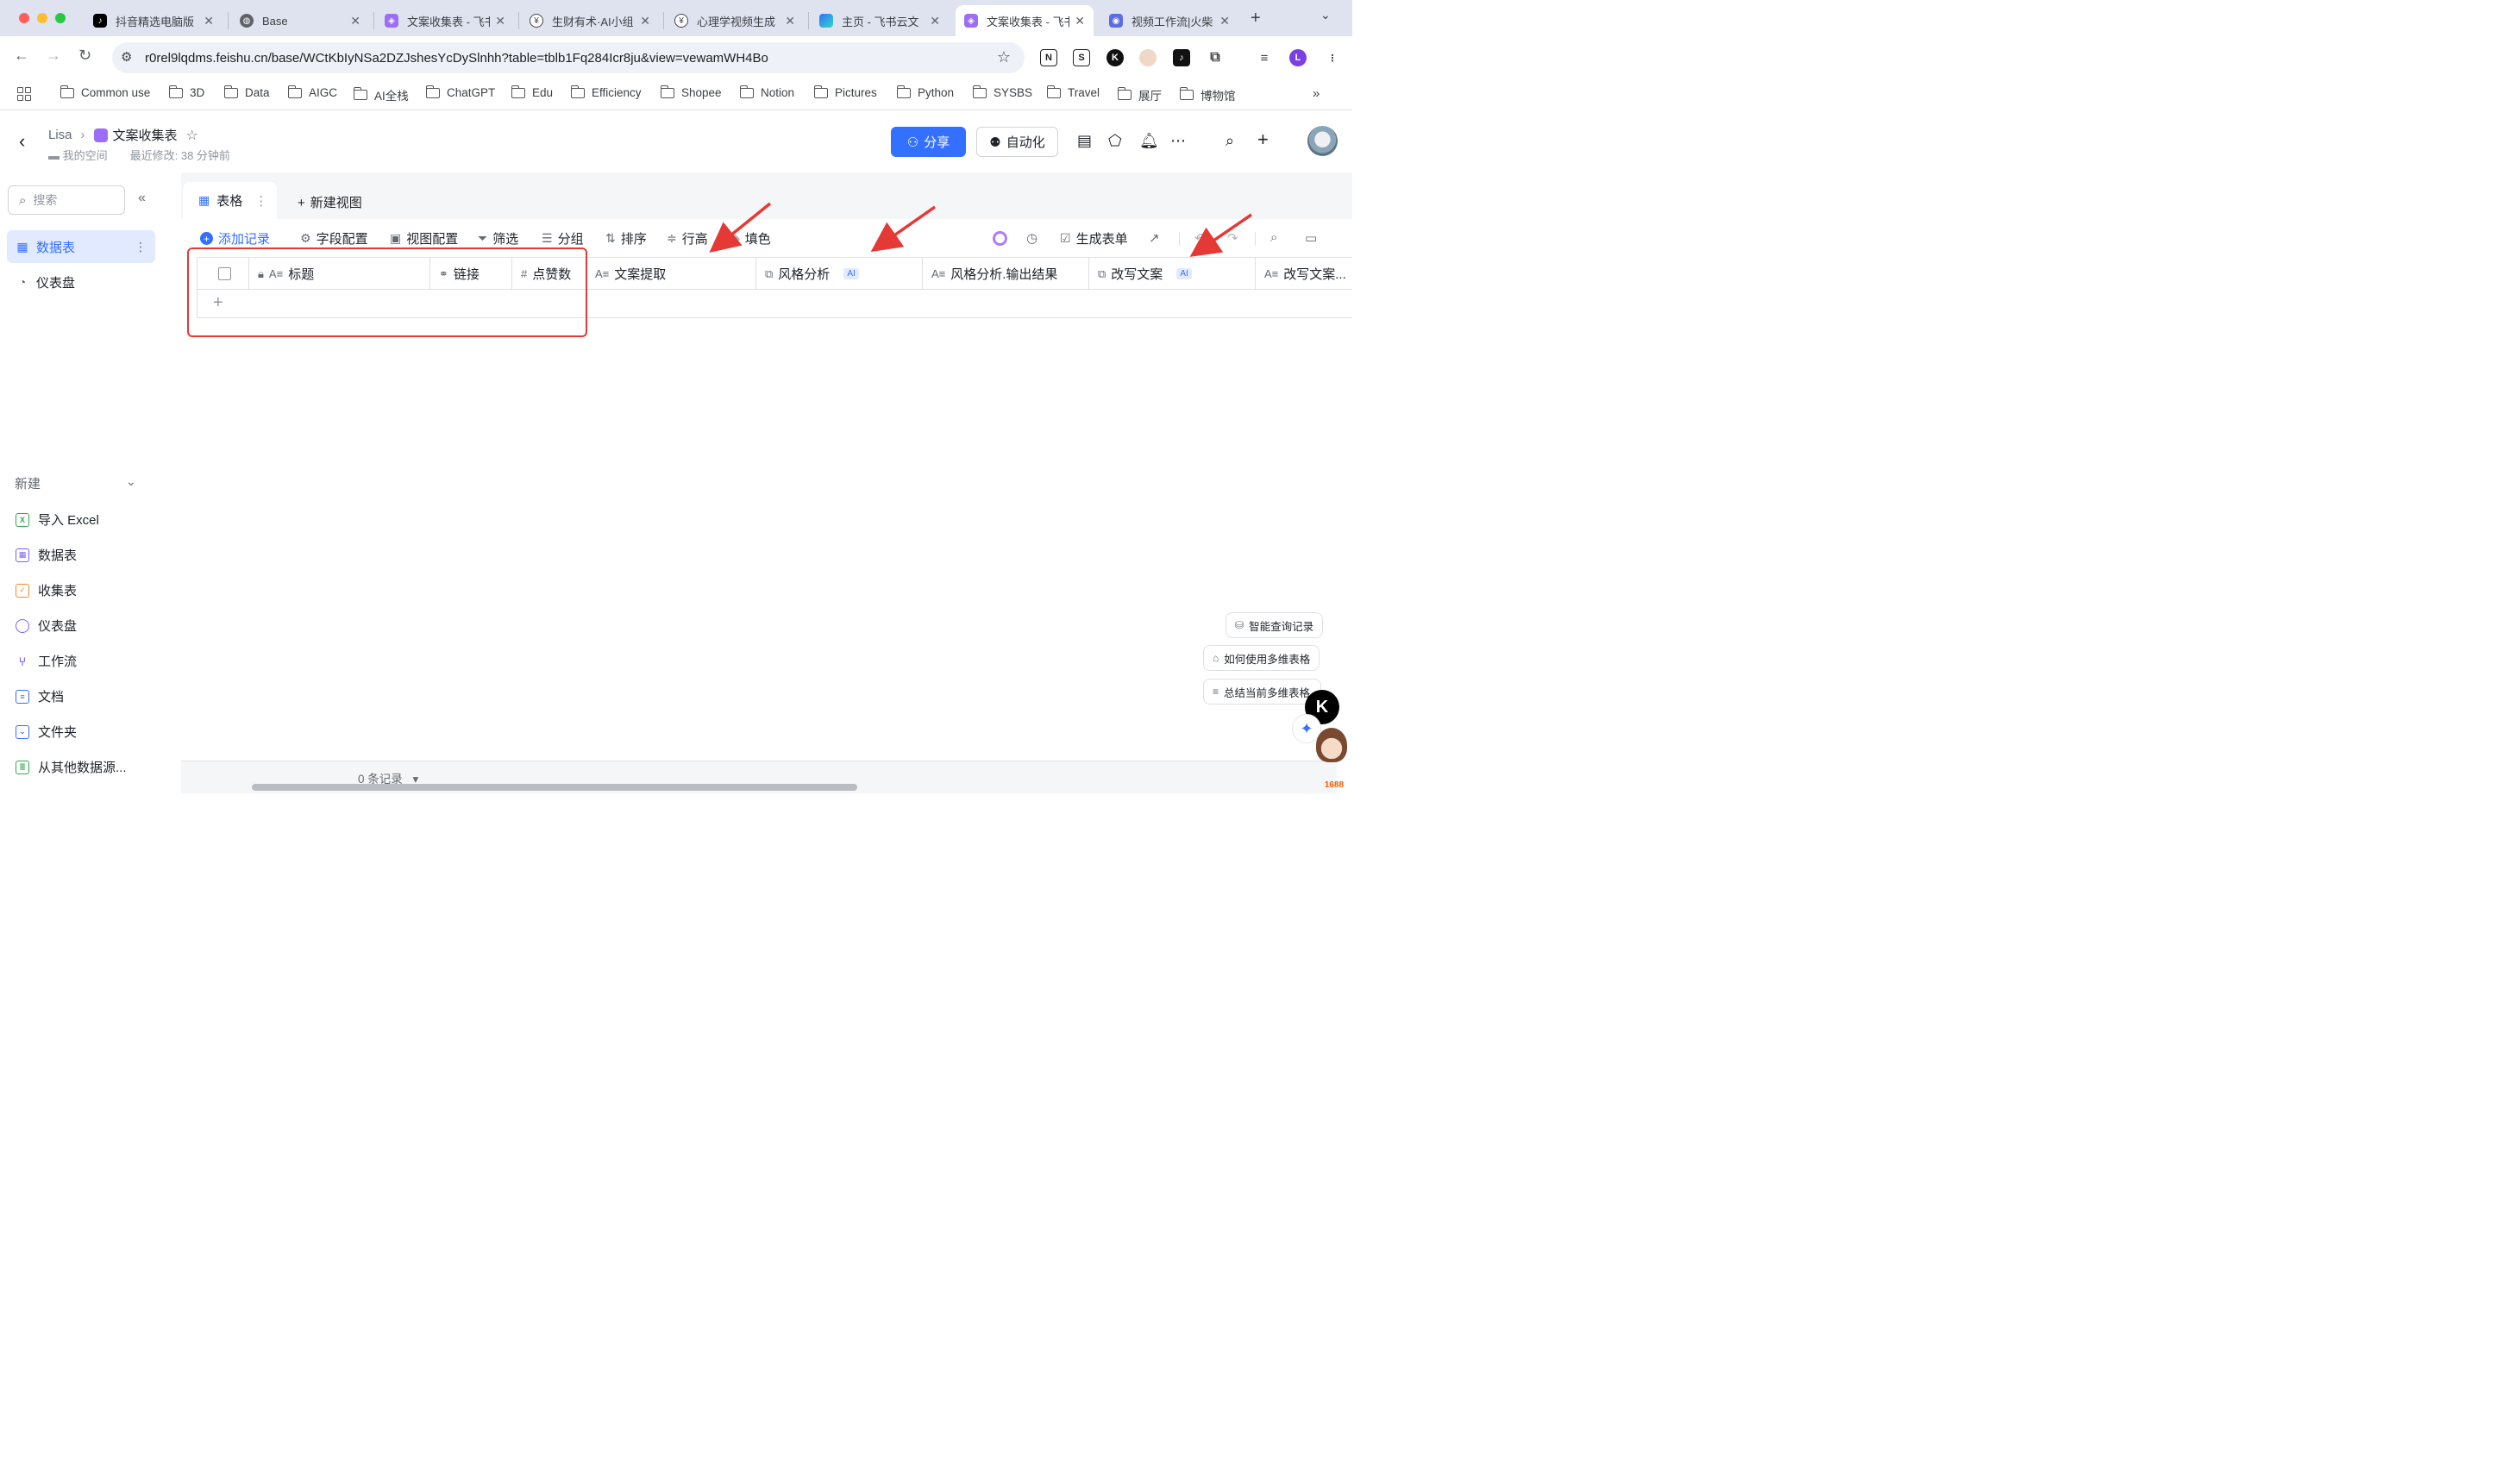 The width and height of the screenshot is (2520, 1478). I want to click on zoom-window-button, so click(60, 18).